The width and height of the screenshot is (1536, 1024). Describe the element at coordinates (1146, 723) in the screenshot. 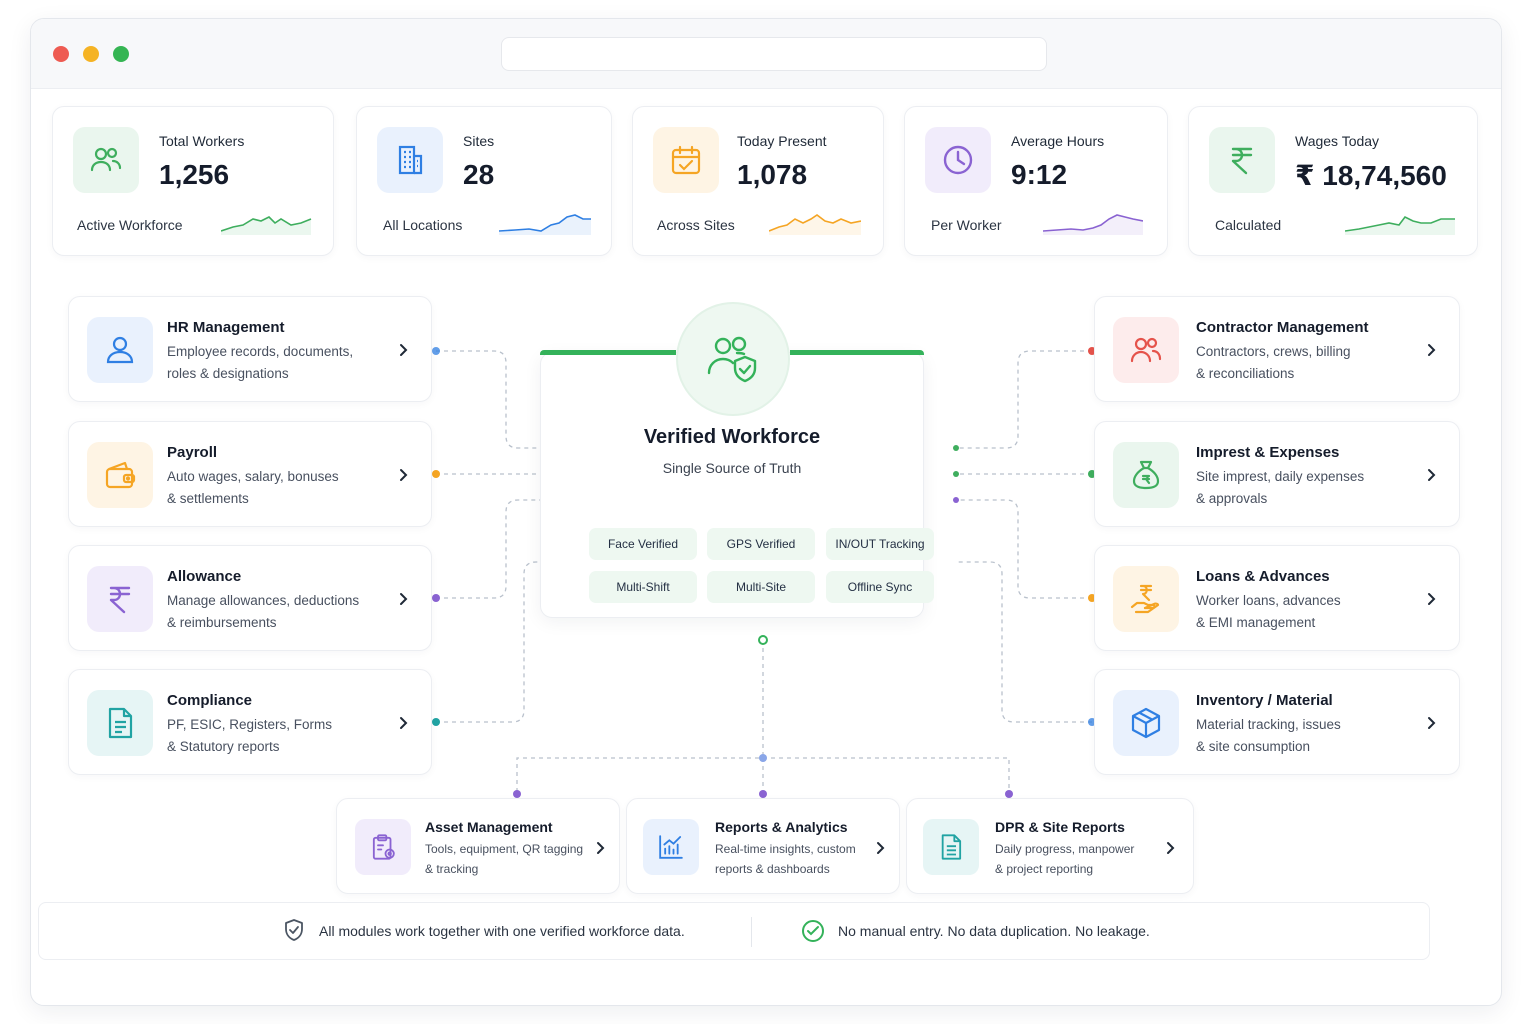

I see `box-icon` at that location.